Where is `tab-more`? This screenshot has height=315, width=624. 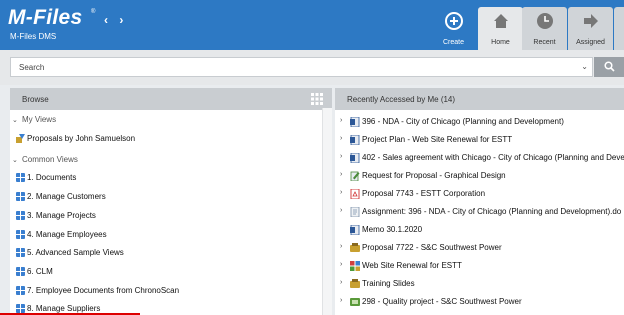 tab-more is located at coordinates (619, 28).